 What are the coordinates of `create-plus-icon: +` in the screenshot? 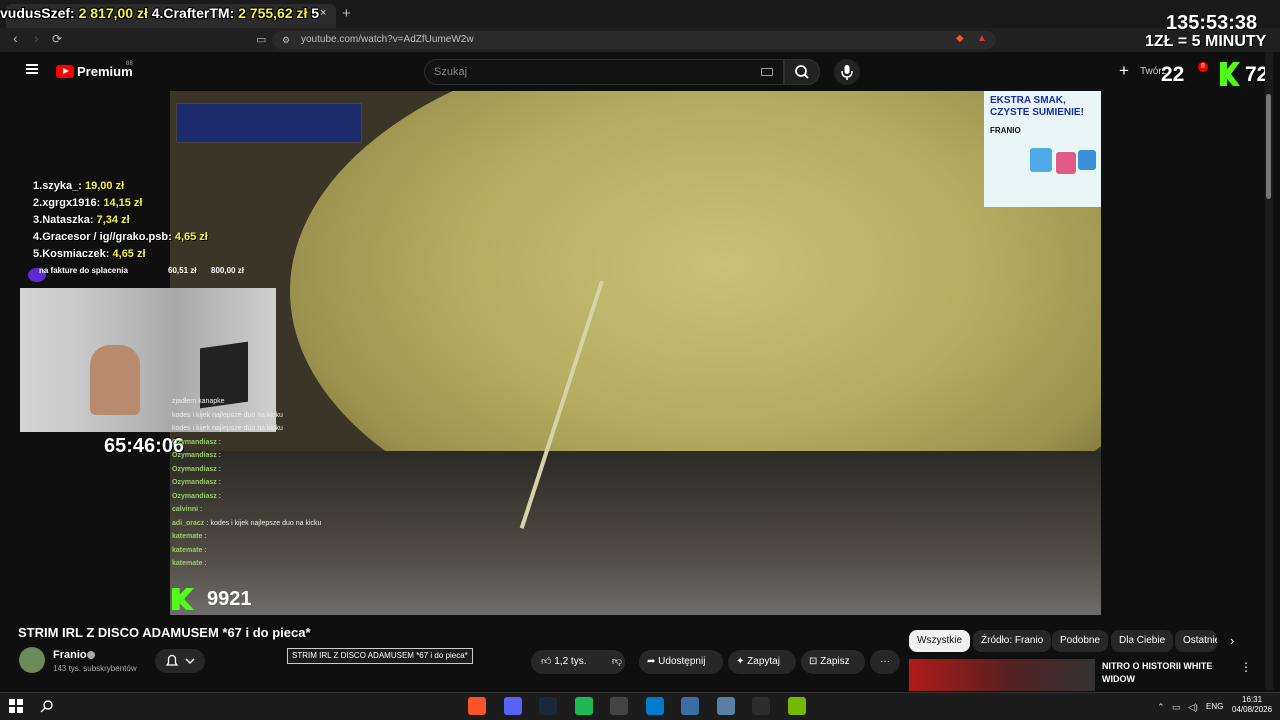 It's located at (1124, 71).